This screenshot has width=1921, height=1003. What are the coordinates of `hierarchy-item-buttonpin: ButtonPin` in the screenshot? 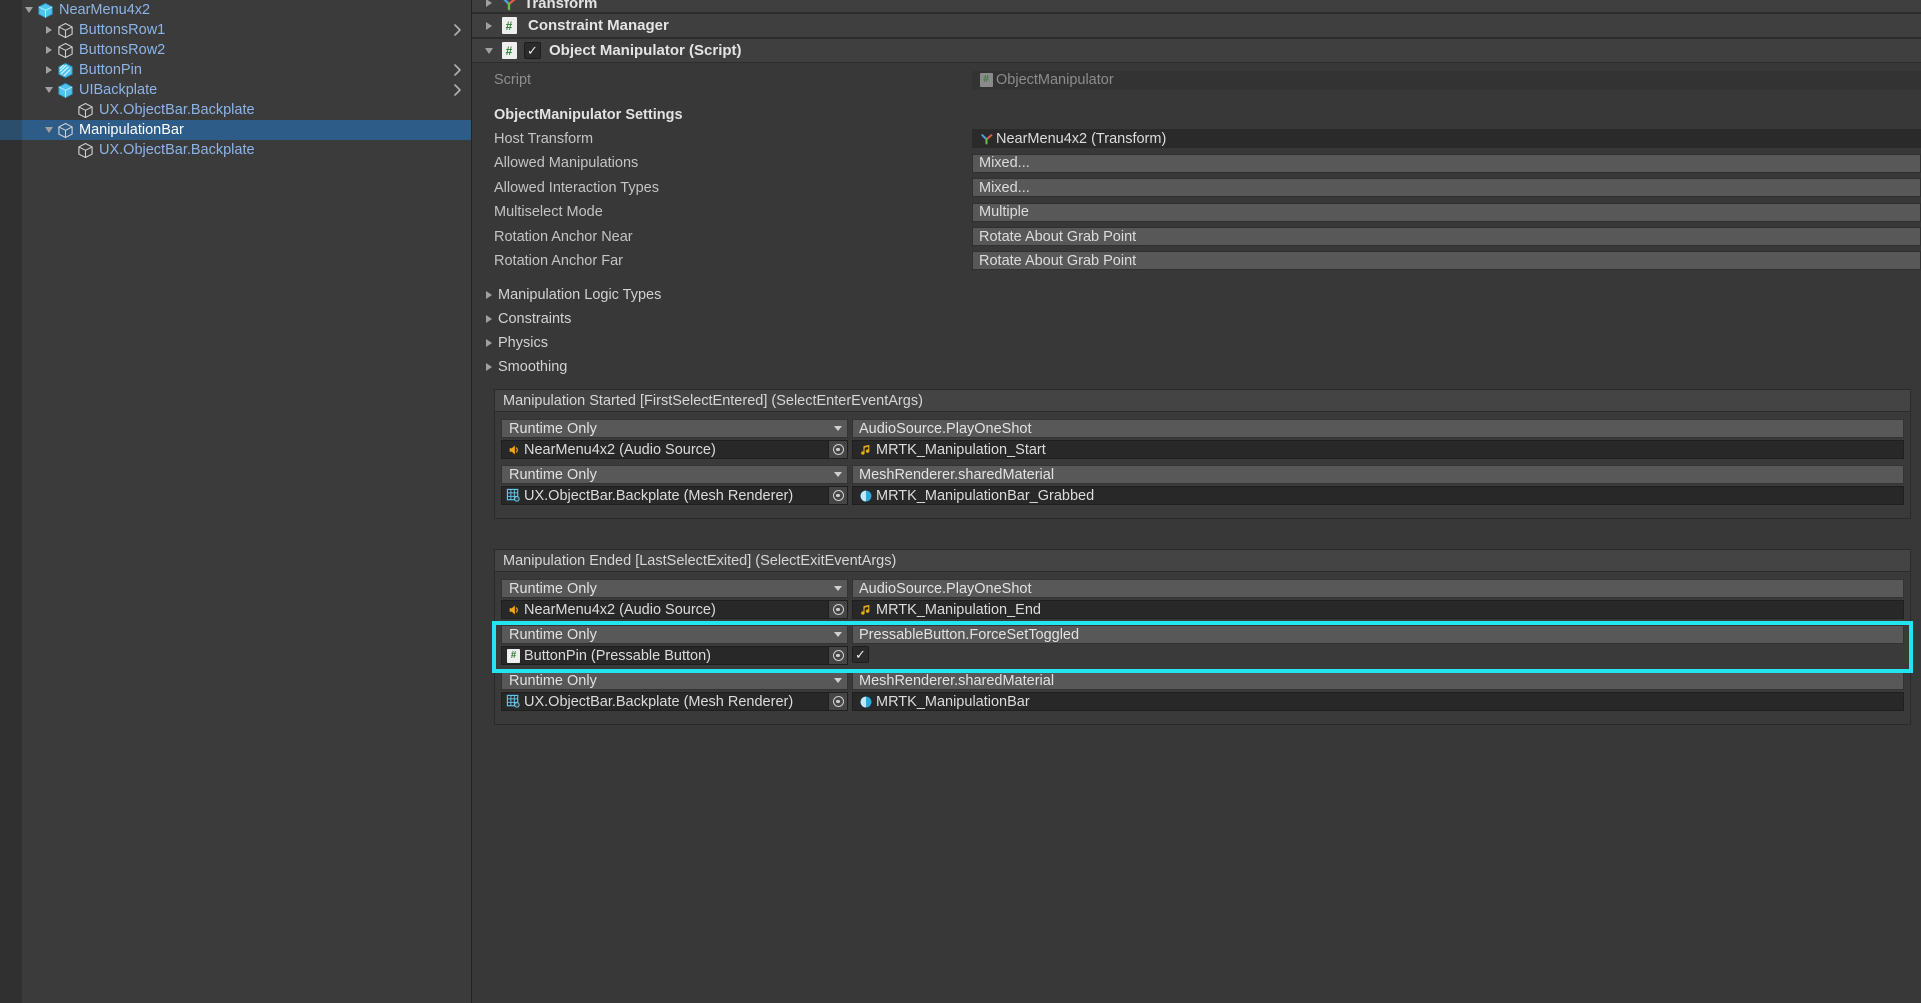 It's located at (235, 70).